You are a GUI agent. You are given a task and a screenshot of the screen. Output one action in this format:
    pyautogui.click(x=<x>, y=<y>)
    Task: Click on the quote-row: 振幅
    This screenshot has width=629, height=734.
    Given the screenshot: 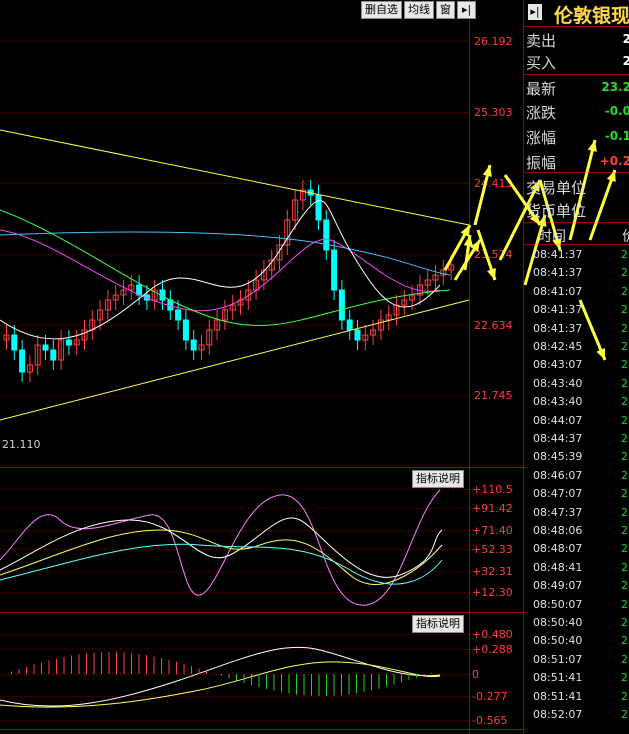 What is the action you would take?
    pyautogui.click(x=541, y=162)
    